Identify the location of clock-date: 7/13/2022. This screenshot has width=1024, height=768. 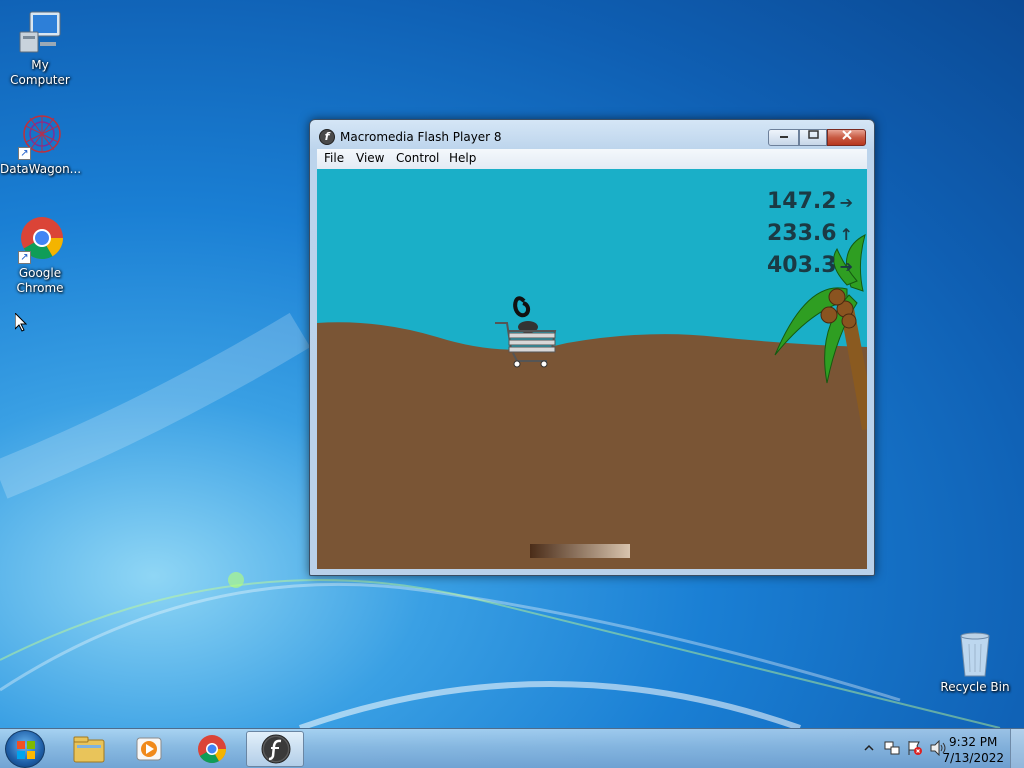
(973, 758).